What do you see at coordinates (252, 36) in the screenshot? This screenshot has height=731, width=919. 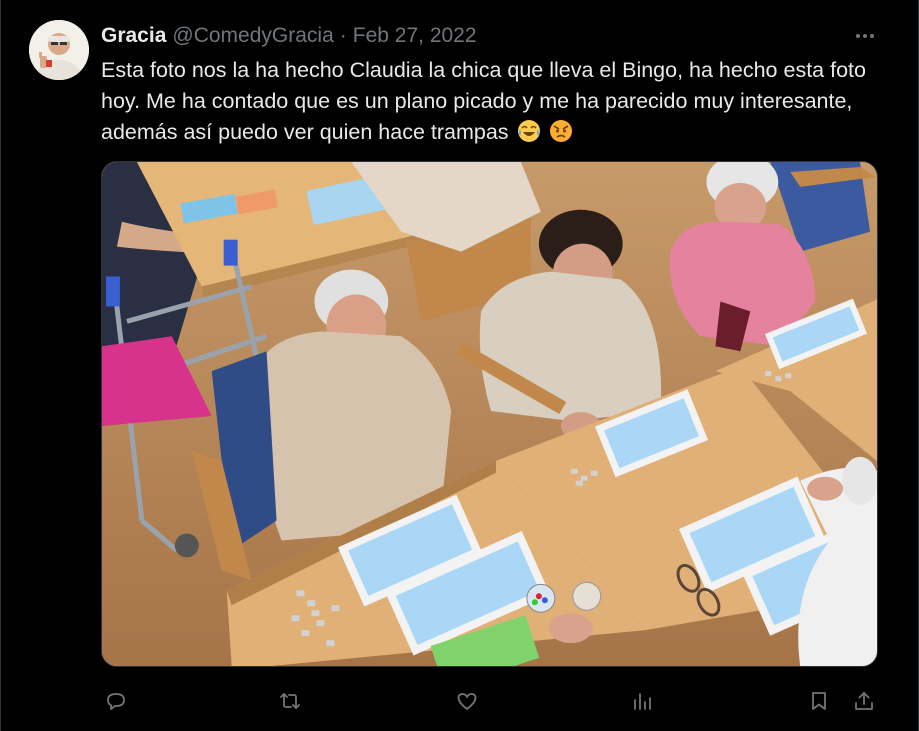 I see `user-handle: @ComedyGracia` at bounding box center [252, 36].